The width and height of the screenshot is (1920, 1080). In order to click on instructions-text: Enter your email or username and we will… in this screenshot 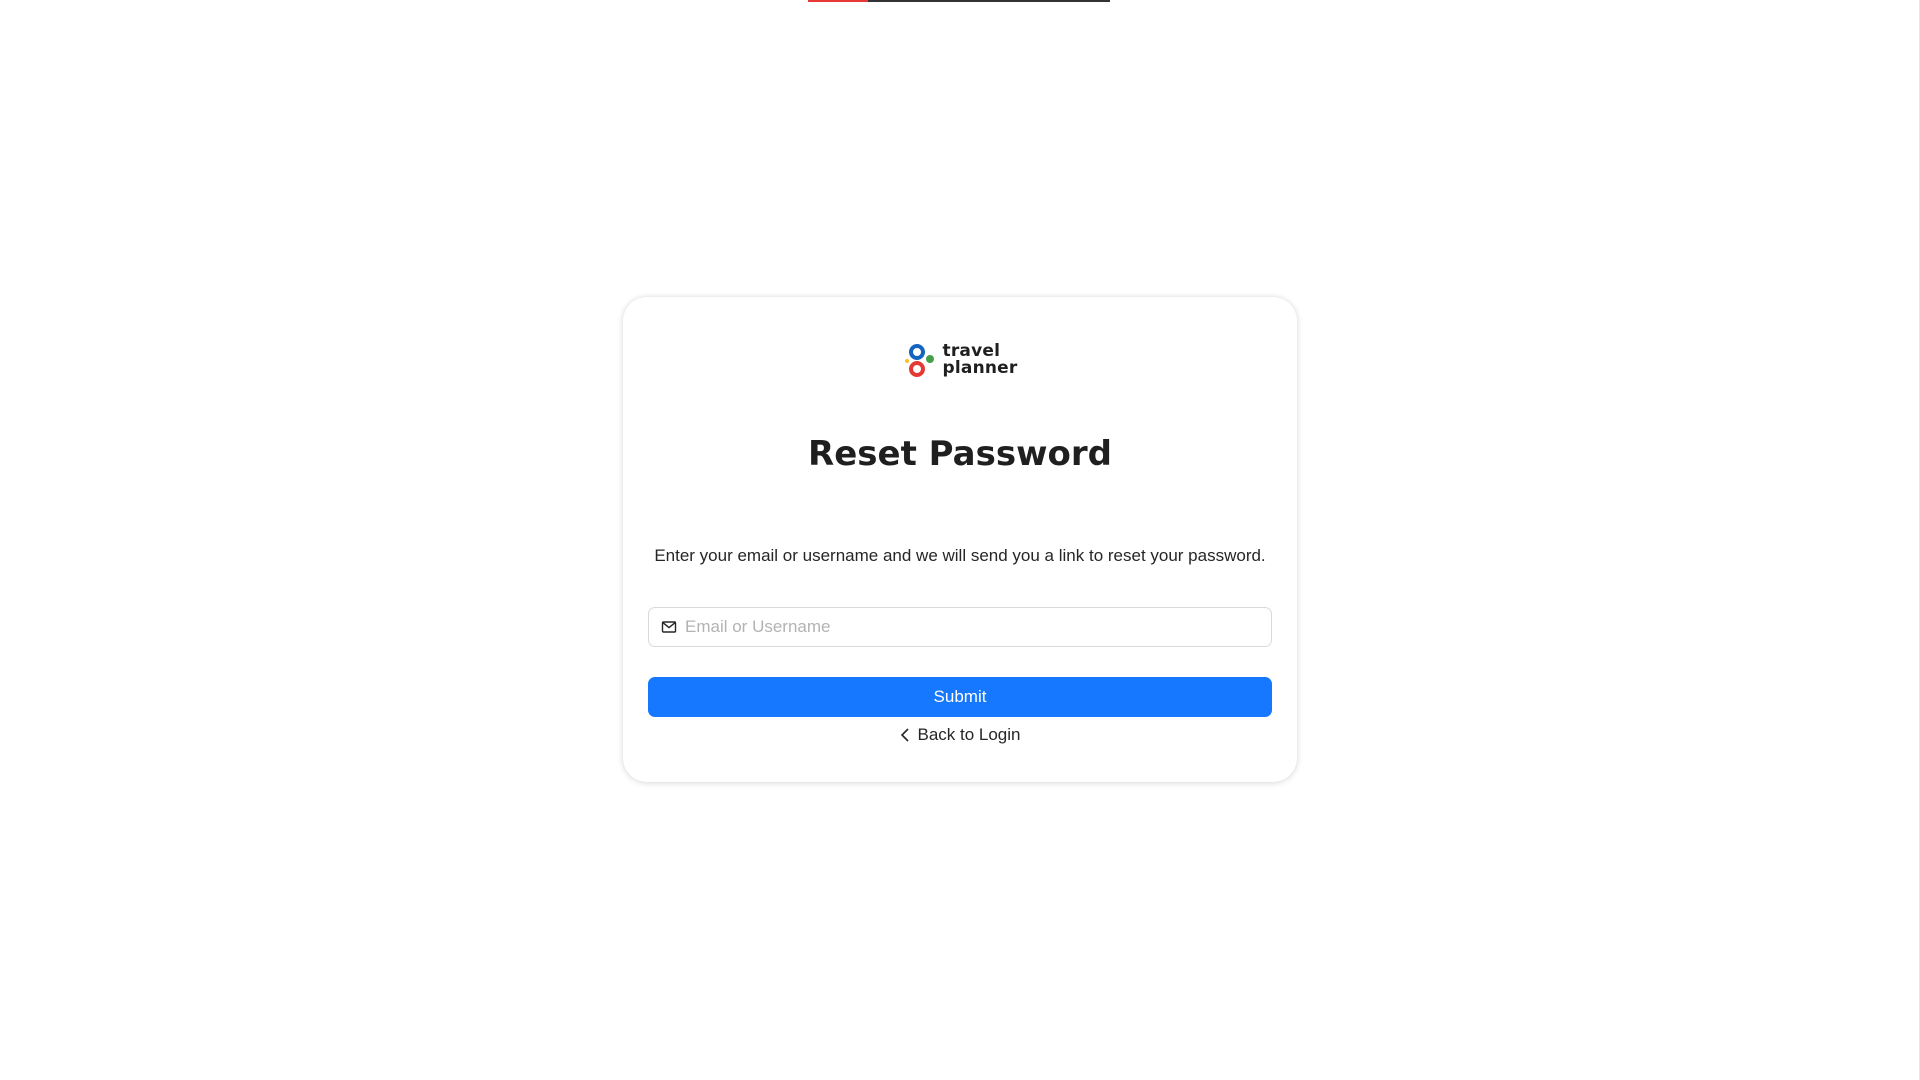, I will do `click(960, 555)`.